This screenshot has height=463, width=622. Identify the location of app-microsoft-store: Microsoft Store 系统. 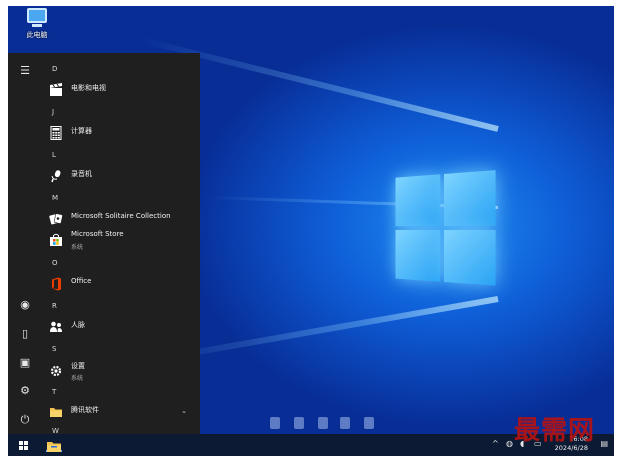
(122, 240).